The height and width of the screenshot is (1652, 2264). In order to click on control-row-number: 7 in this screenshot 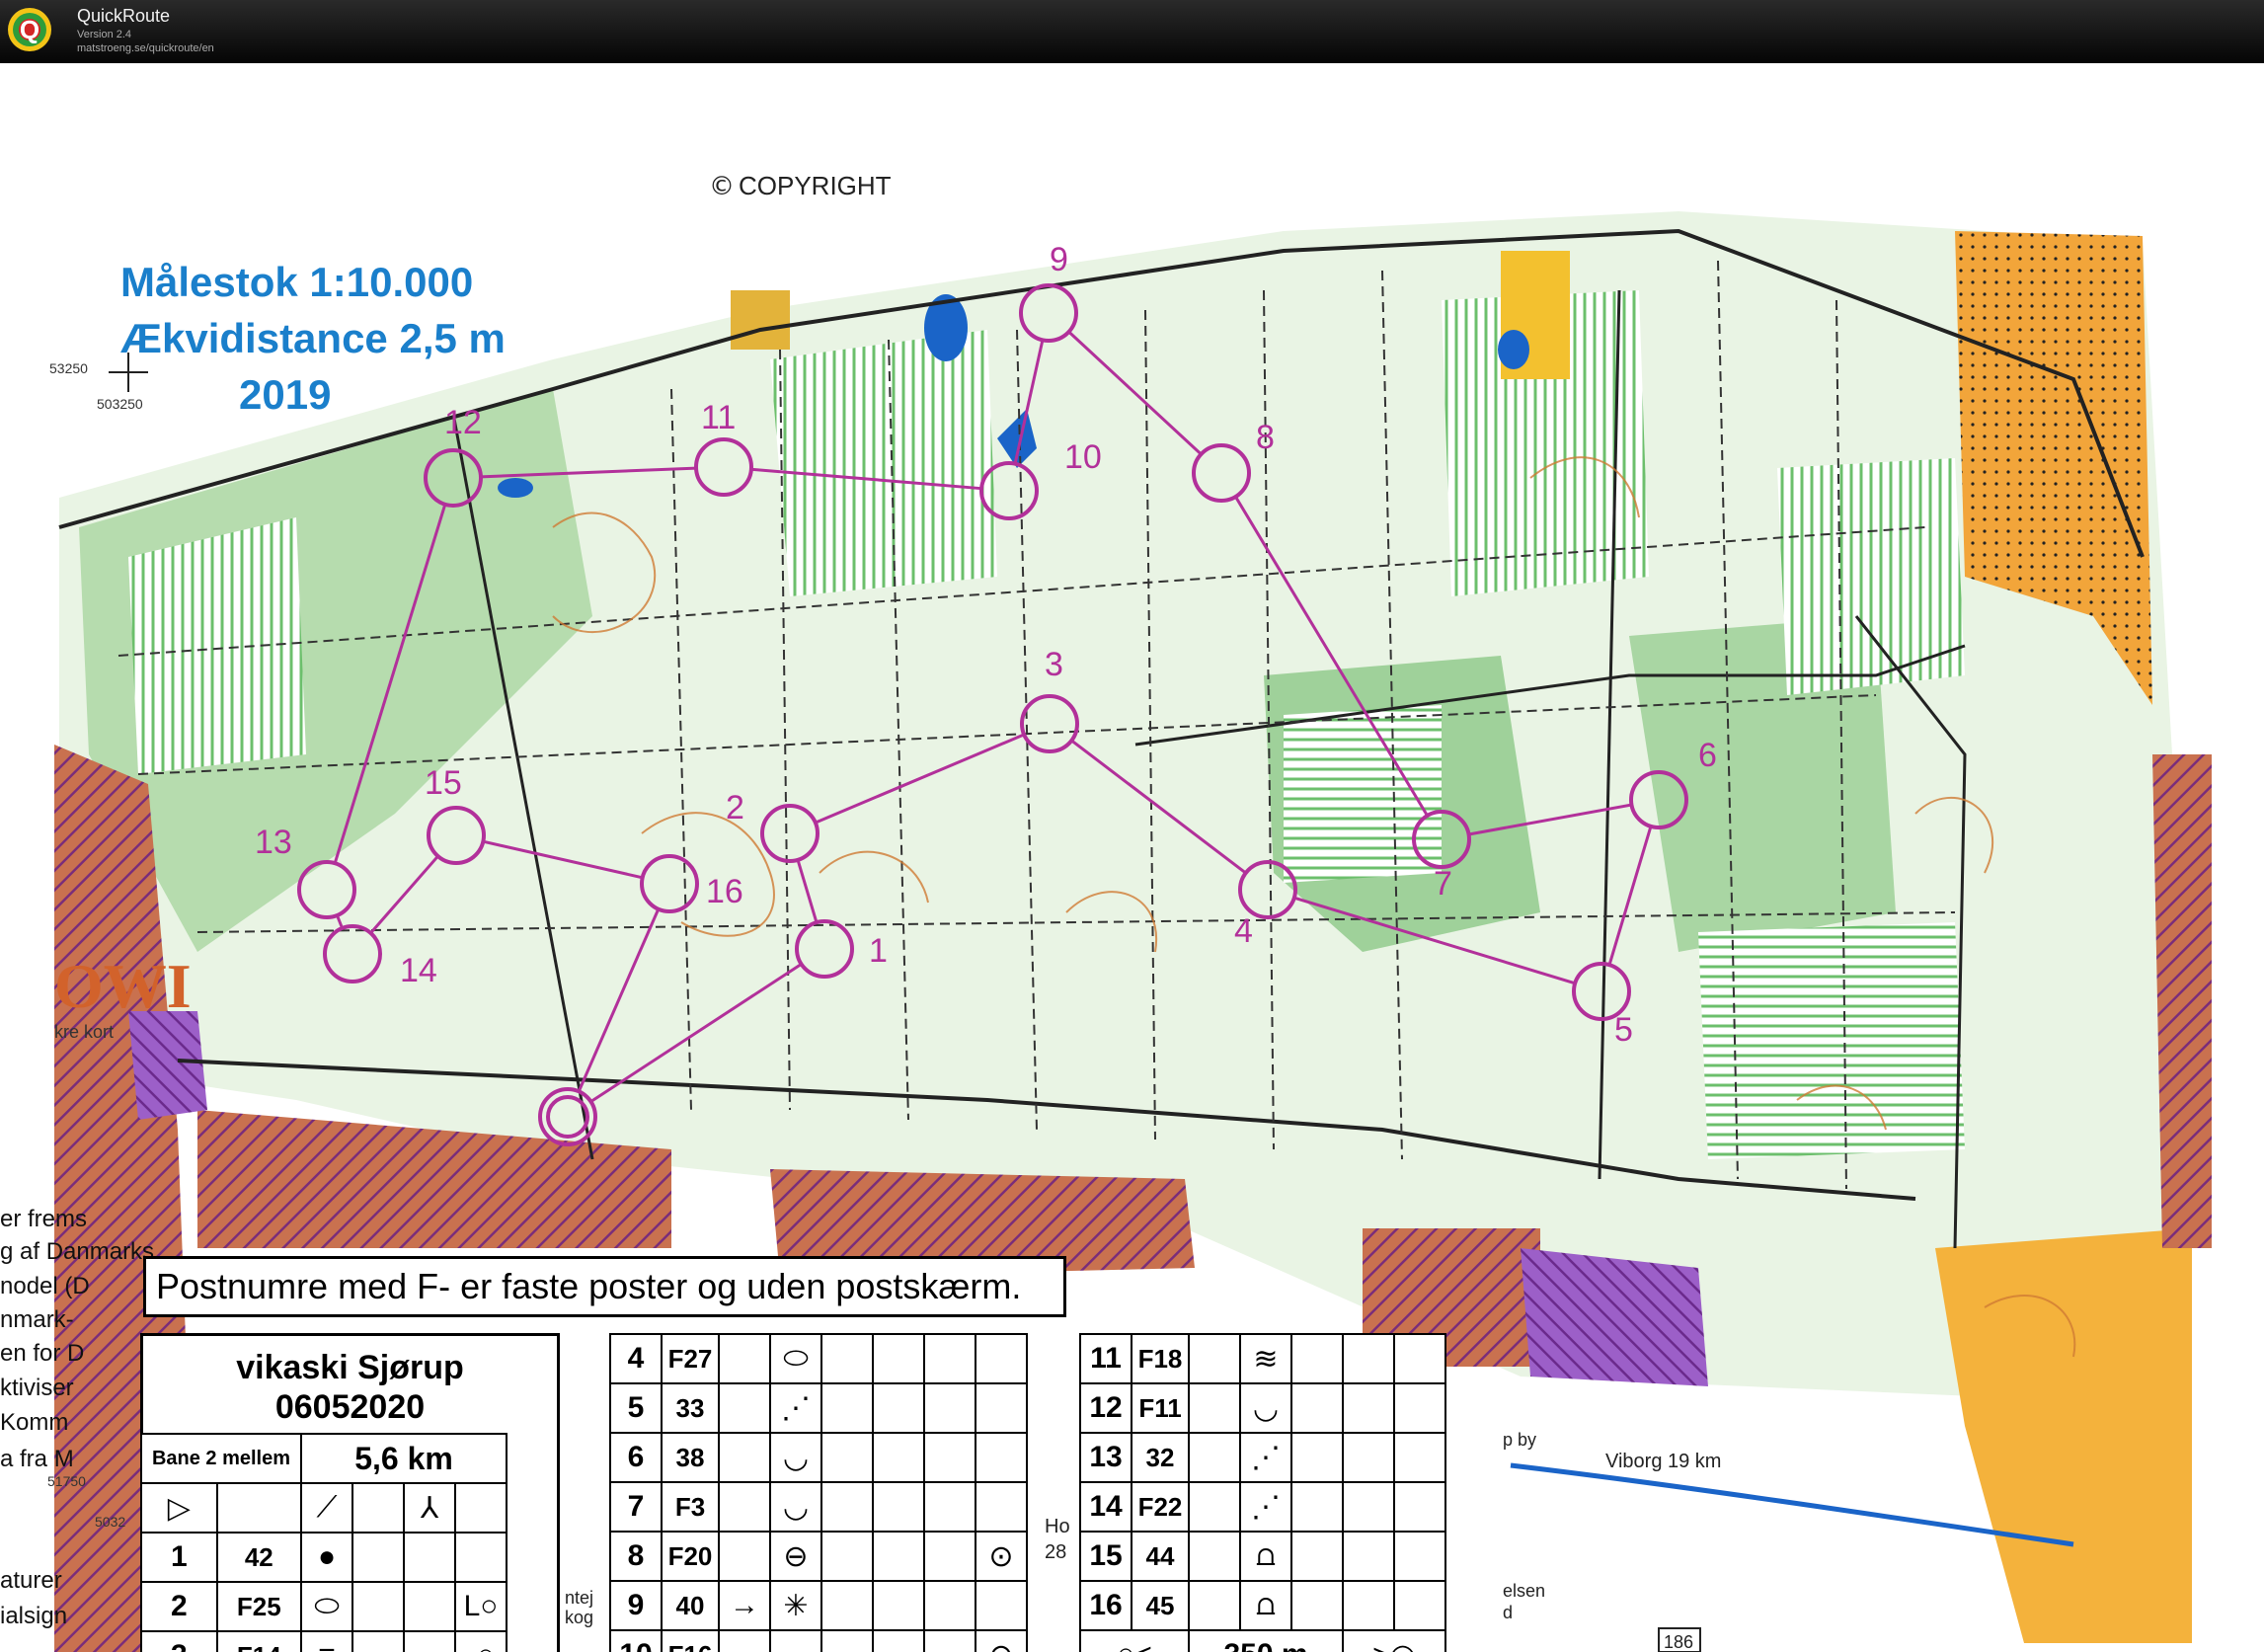, I will do `click(636, 1507)`.